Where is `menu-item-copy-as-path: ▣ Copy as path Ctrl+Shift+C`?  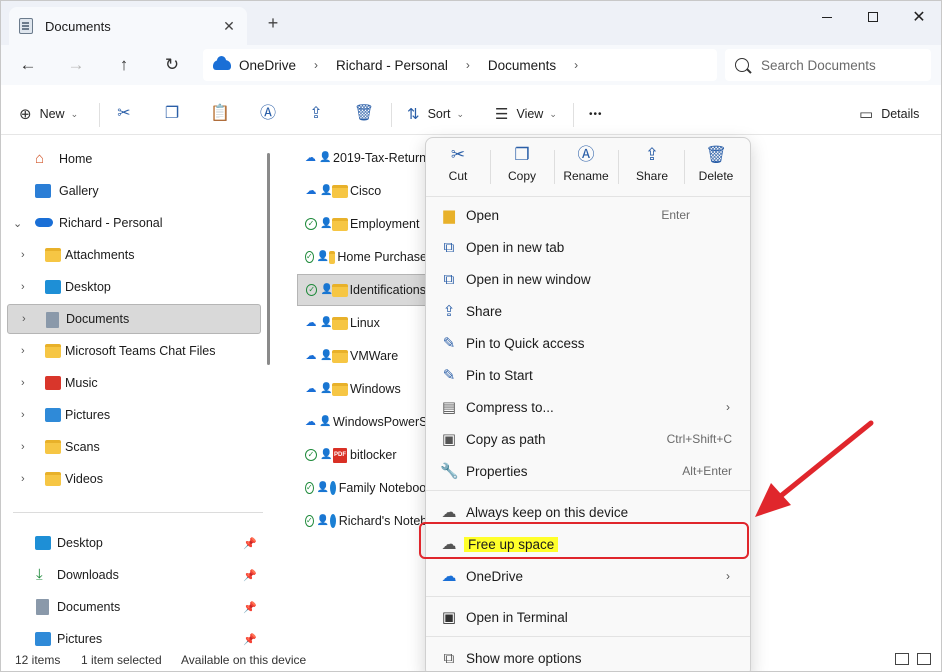 menu-item-copy-as-path: ▣ Copy as path Ctrl+Shift+C is located at coordinates (588, 439).